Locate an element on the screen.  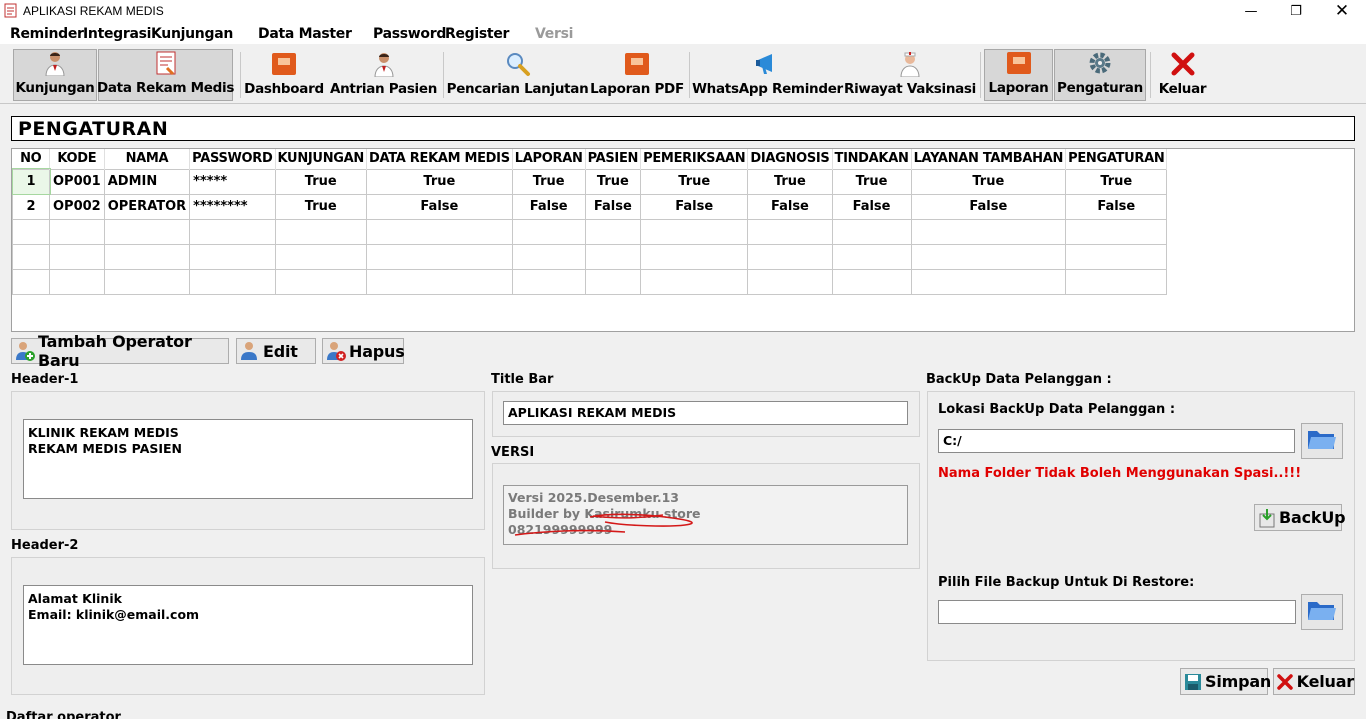
medical-record-icon is located at coordinates (166, 63).